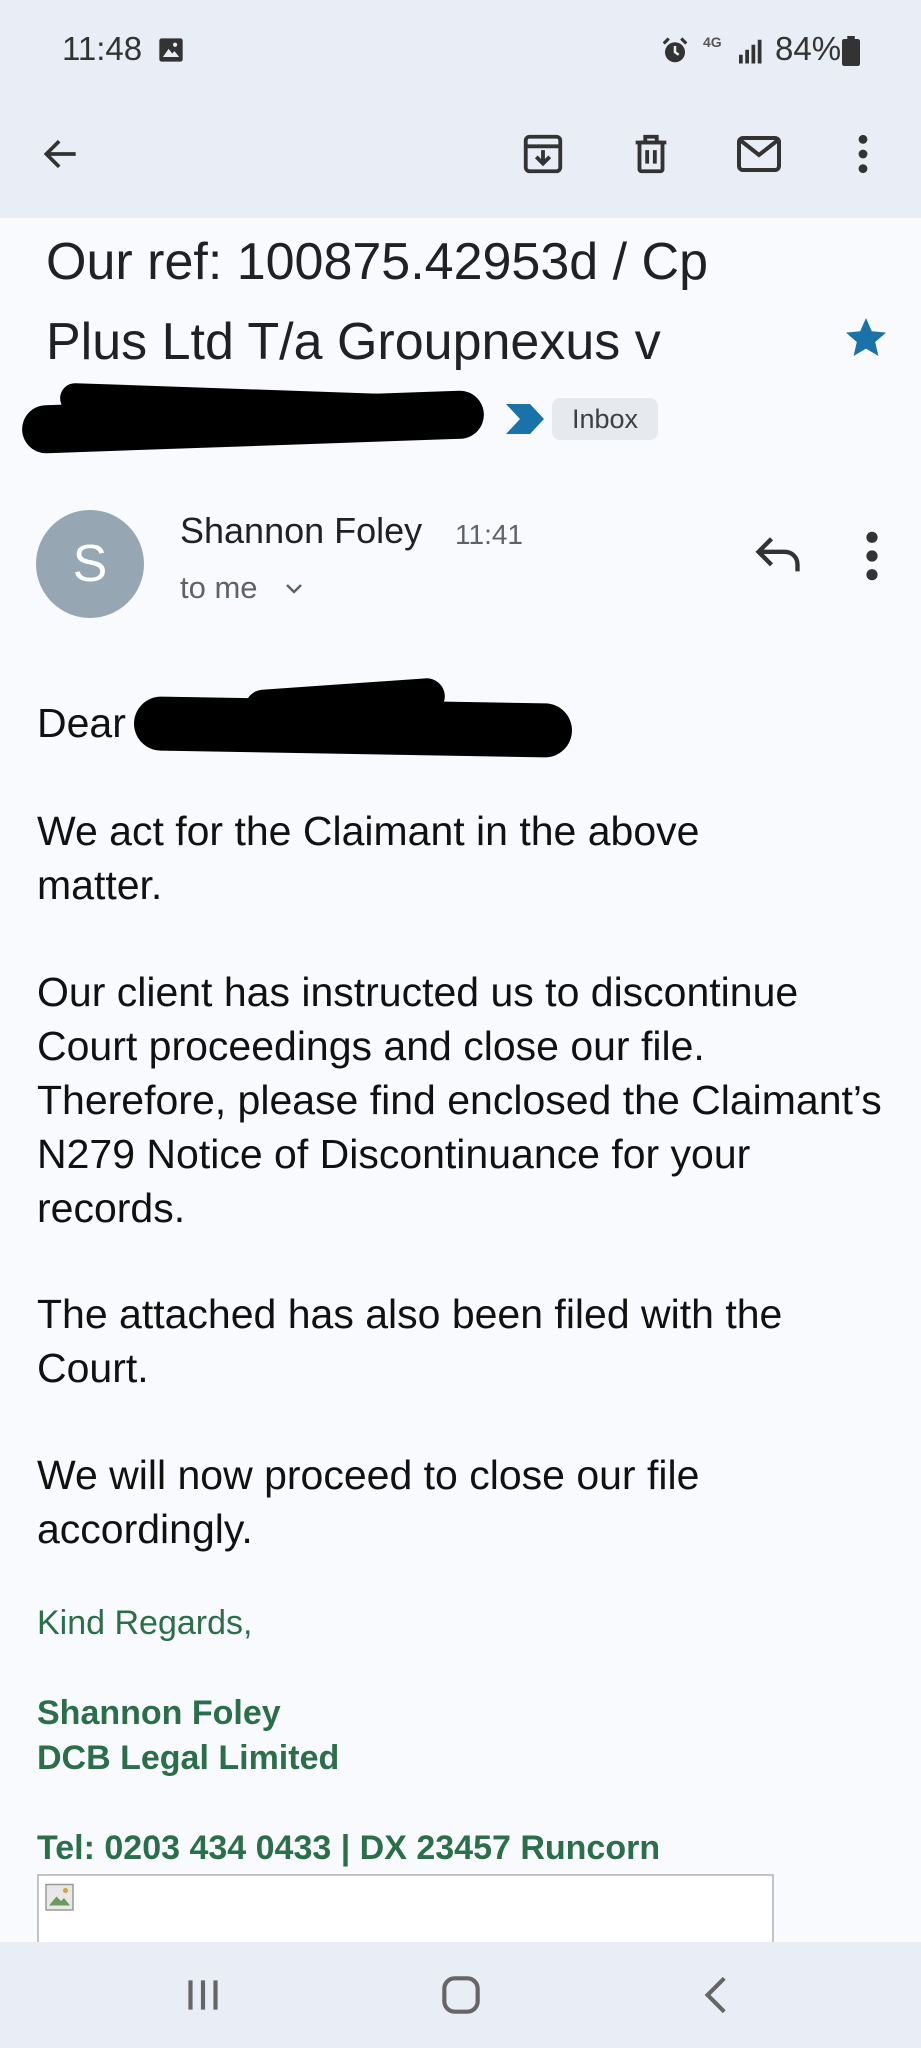 This screenshot has height=2048, width=921. What do you see at coordinates (866, 338) in the screenshot?
I see `star-icon` at bounding box center [866, 338].